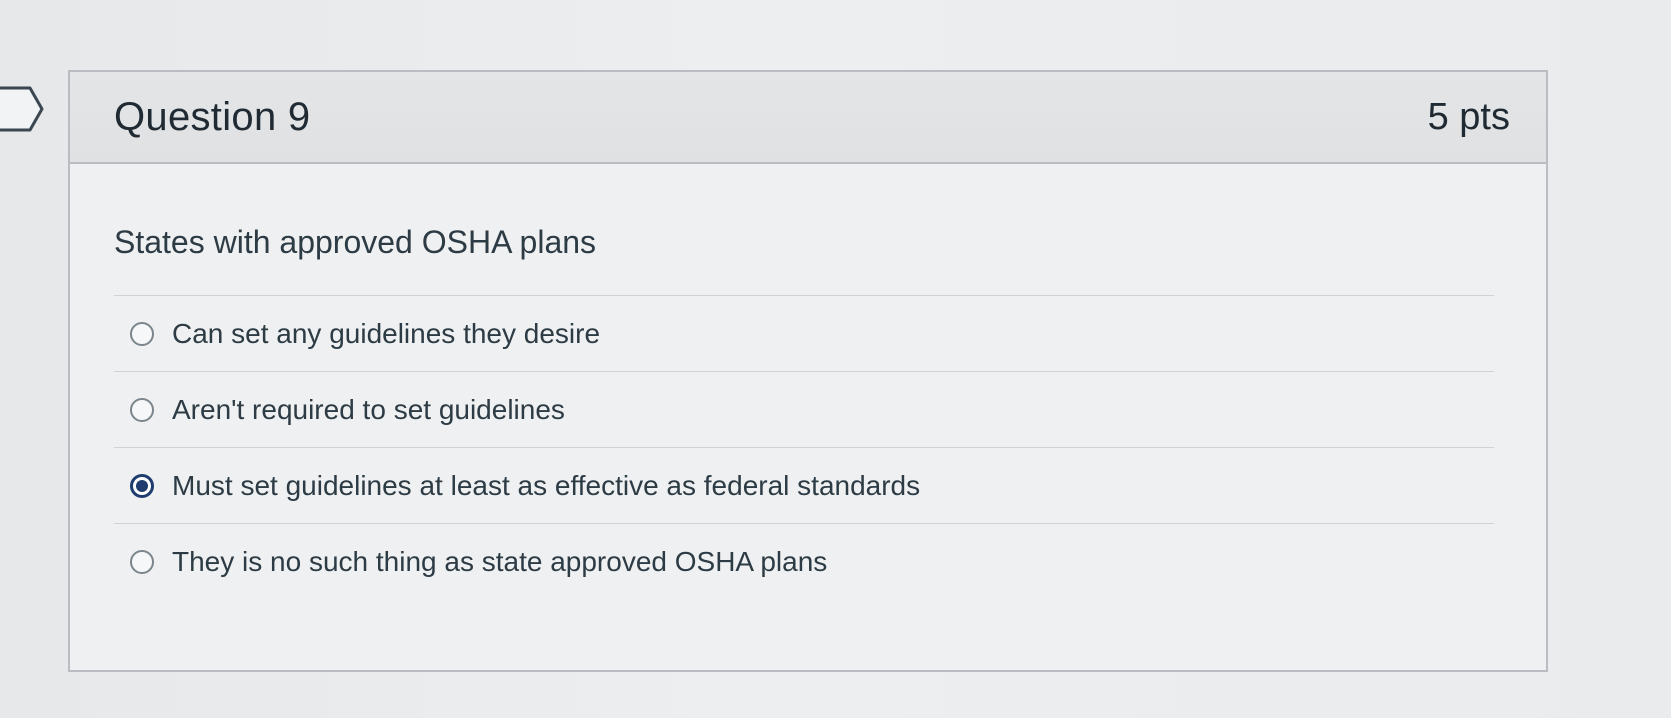 The height and width of the screenshot is (718, 1671). What do you see at coordinates (212, 116) in the screenshot?
I see `question-title: Question 9` at bounding box center [212, 116].